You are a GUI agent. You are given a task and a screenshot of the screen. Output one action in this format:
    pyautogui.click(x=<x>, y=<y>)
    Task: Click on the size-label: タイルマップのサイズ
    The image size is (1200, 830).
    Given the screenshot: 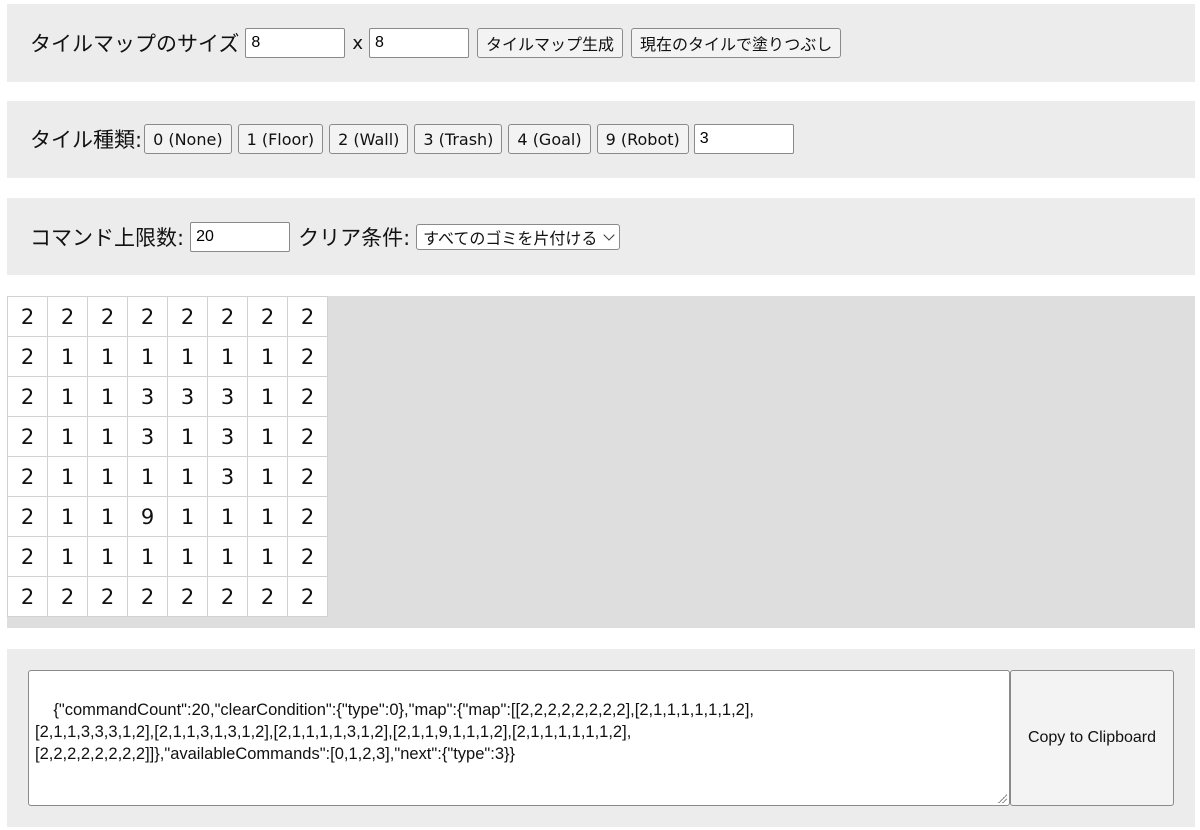 What is the action you would take?
    pyautogui.click(x=135, y=44)
    